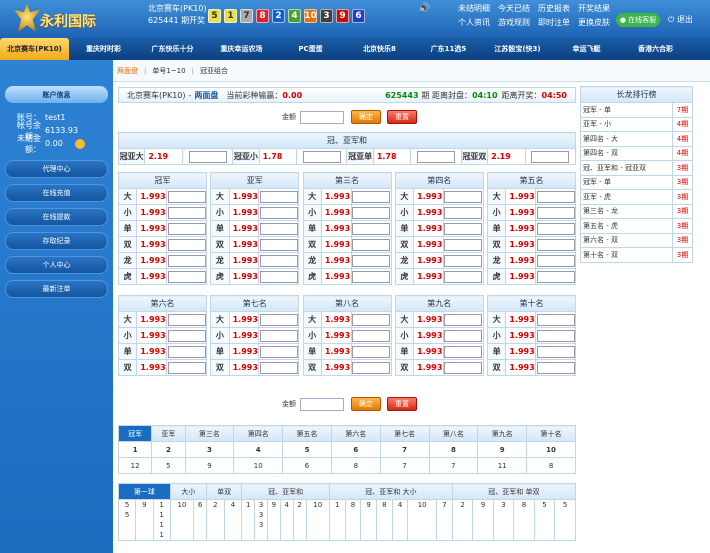 The image size is (710, 553). Describe the element at coordinates (79, 143) in the screenshot. I see `refresh-icon` at that location.